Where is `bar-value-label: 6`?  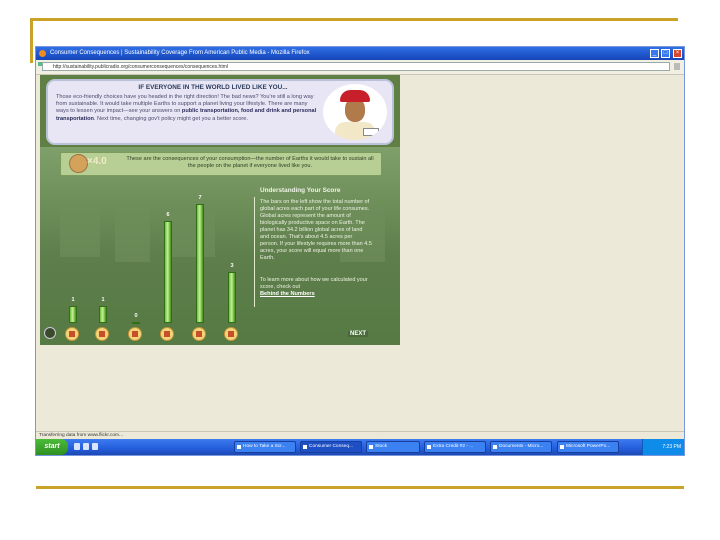 bar-value-label: 6 is located at coordinates (168, 215).